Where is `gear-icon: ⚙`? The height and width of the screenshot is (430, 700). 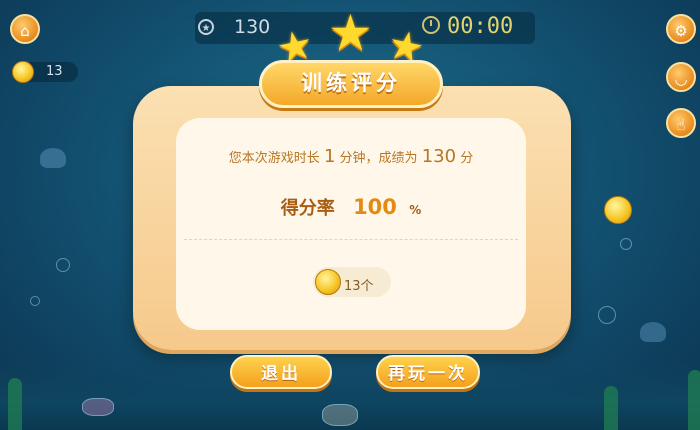
gear-icon: ⚙ is located at coordinates (681, 31).